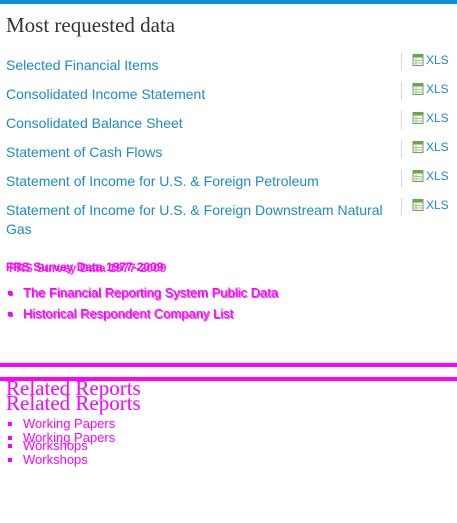 This screenshot has width=457, height=523. What do you see at coordinates (129, 314) in the screenshot?
I see `historical-respondent-label-ghost: Historical Respondent Company List` at bounding box center [129, 314].